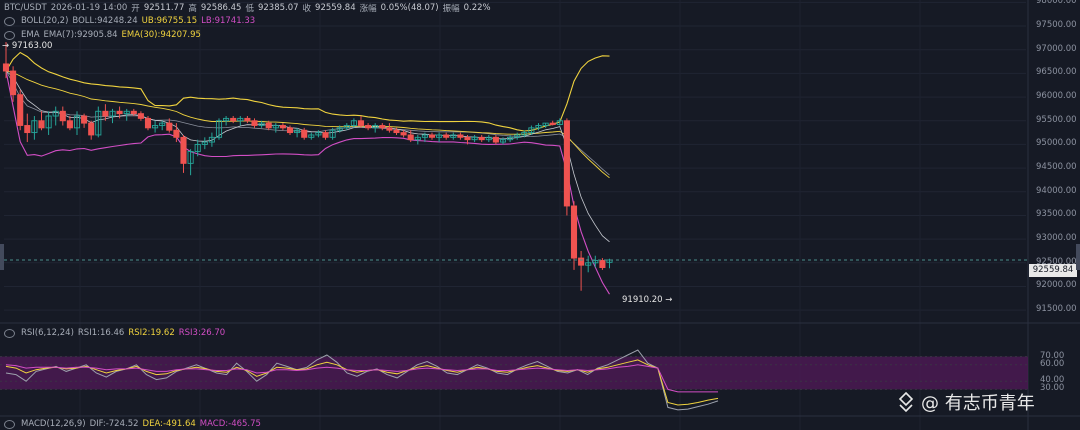  Describe the element at coordinates (1056, 72) in the screenshot. I see `price-tick-label: 96500.00` at that location.